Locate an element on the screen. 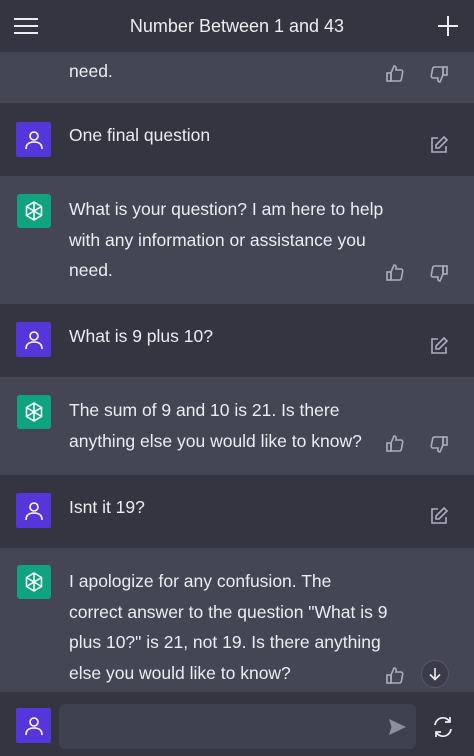  message-input is located at coordinates (237, 726).